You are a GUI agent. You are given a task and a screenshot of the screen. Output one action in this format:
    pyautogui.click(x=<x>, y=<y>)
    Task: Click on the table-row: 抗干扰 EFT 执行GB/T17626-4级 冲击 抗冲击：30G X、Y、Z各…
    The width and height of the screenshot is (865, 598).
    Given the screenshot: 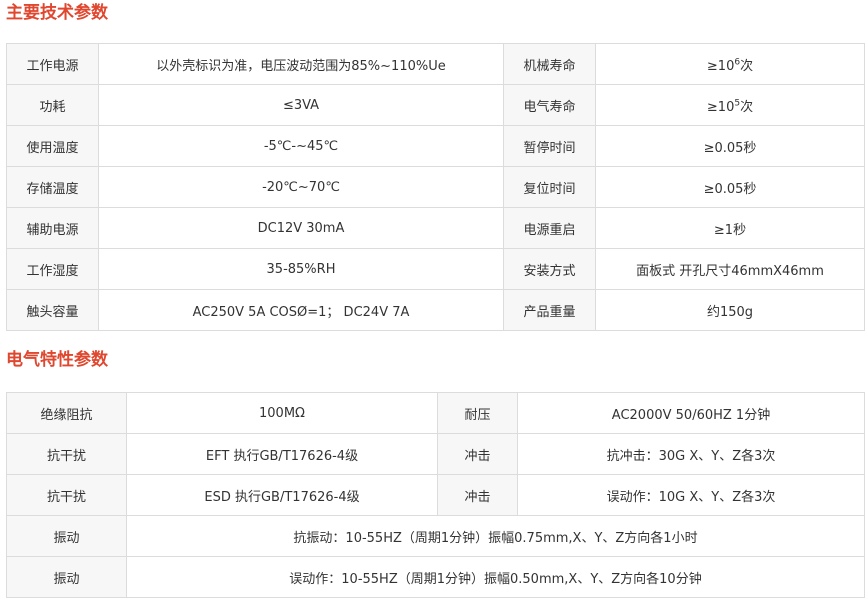 What is the action you would take?
    pyautogui.click(x=435, y=454)
    